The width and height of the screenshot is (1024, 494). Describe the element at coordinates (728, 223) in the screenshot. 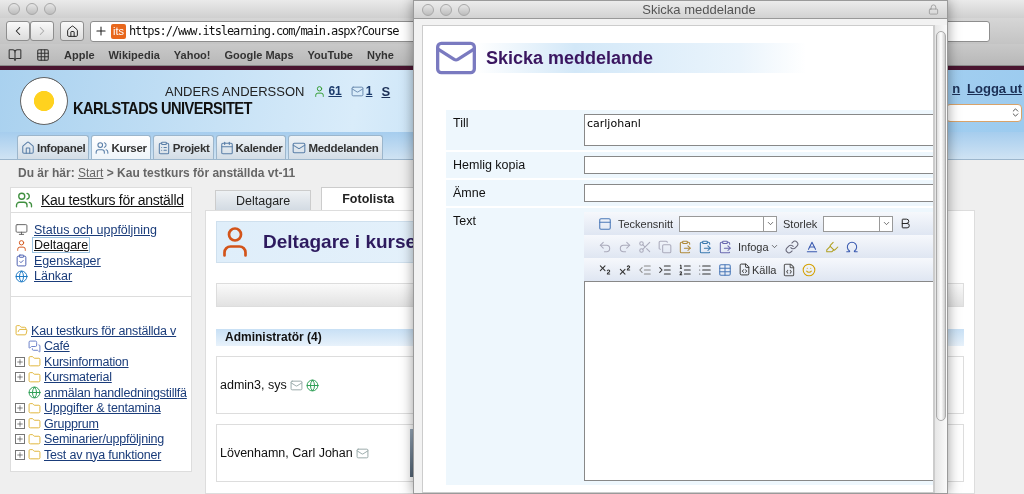

I see `font-select` at that location.